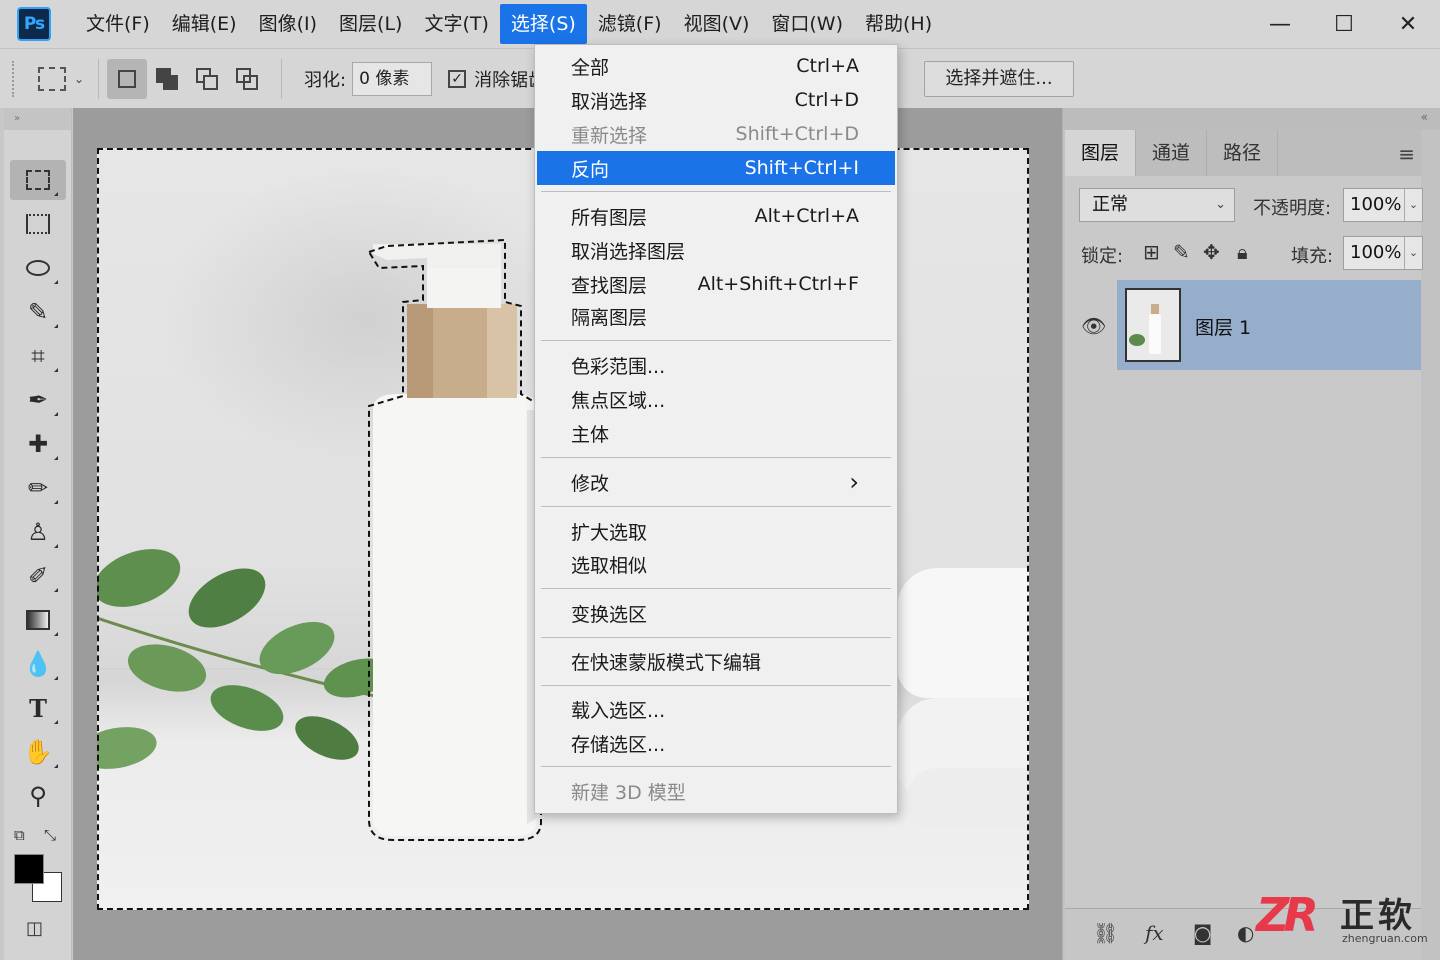 The width and height of the screenshot is (1440, 960). I want to click on menu-transform-selection: 变换选区, so click(716, 613).